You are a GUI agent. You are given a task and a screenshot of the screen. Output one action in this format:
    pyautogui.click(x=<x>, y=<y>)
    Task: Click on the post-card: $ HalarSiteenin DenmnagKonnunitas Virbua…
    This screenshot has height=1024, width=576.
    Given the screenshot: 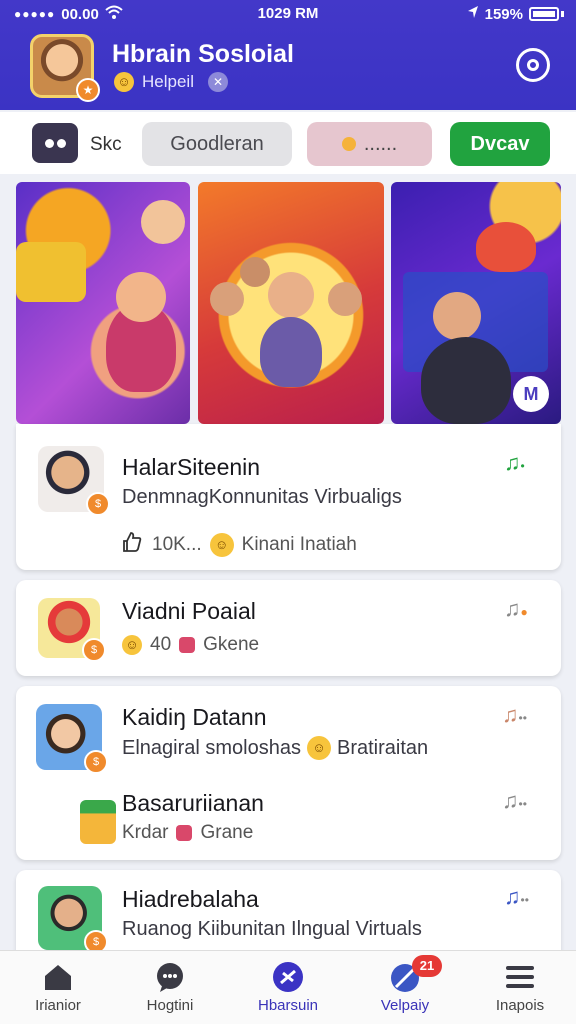 What is the action you would take?
    pyautogui.click(x=288, y=497)
    